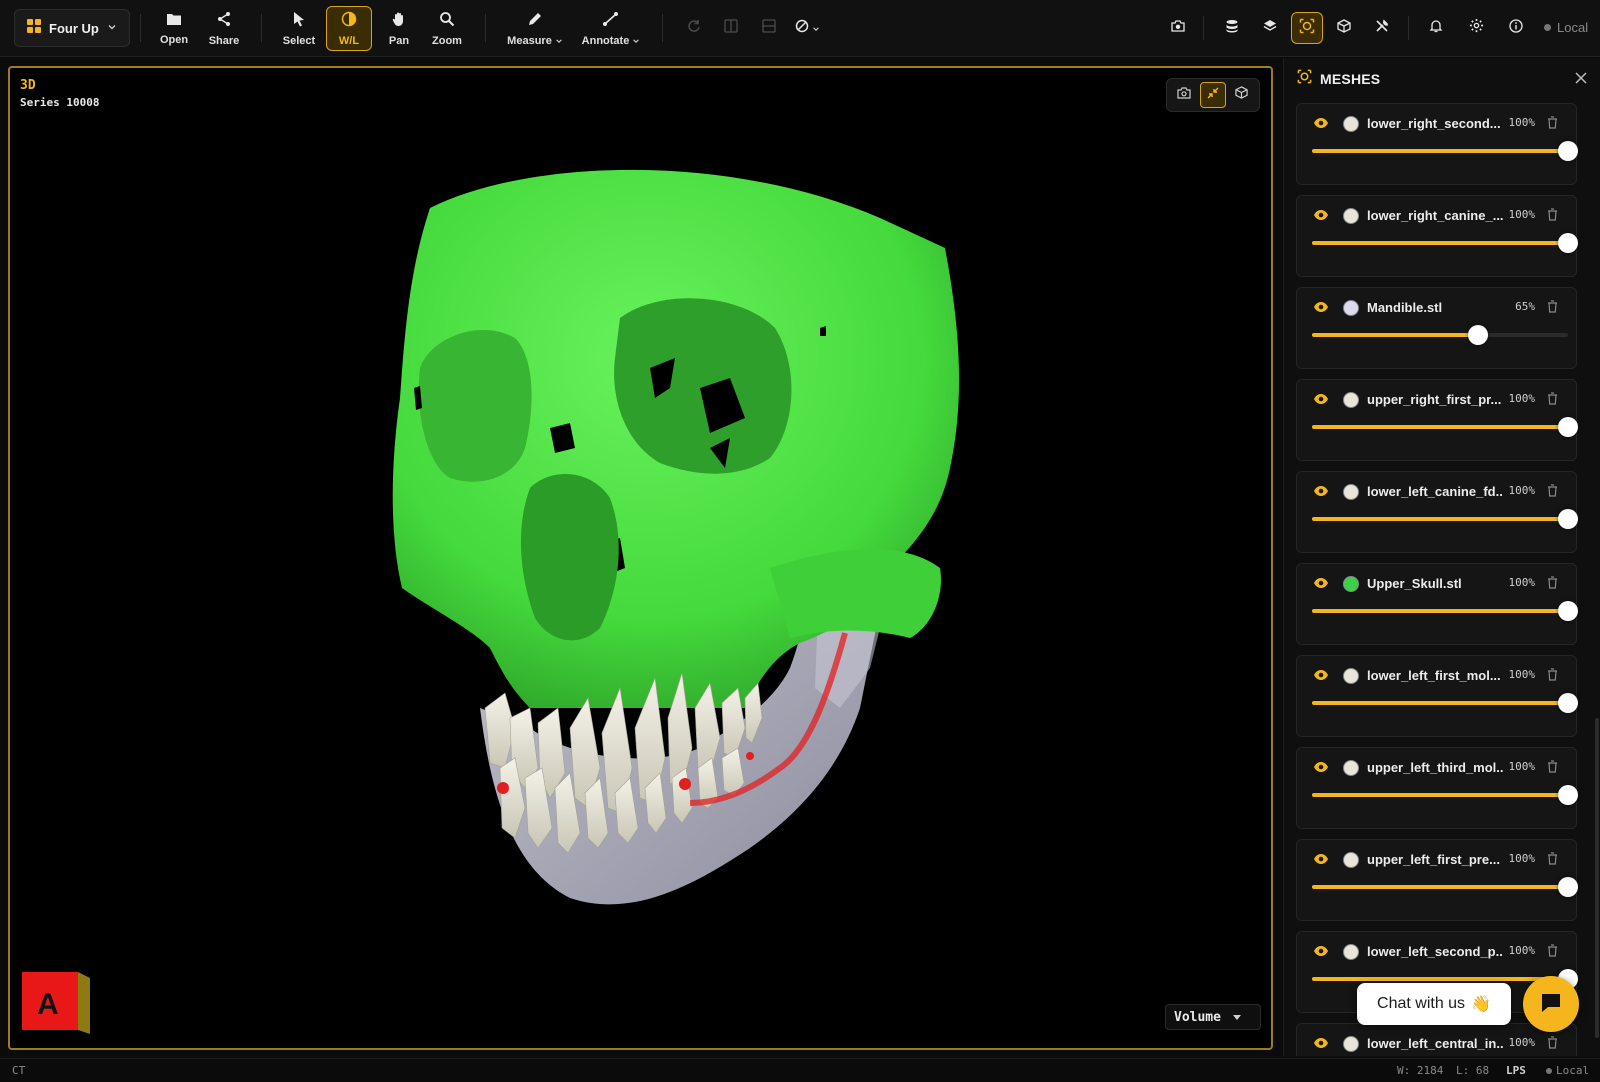  Describe the element at coordinates (349, 28) in the screenshot. I see `window-level-tool-button: W/L` at that location.